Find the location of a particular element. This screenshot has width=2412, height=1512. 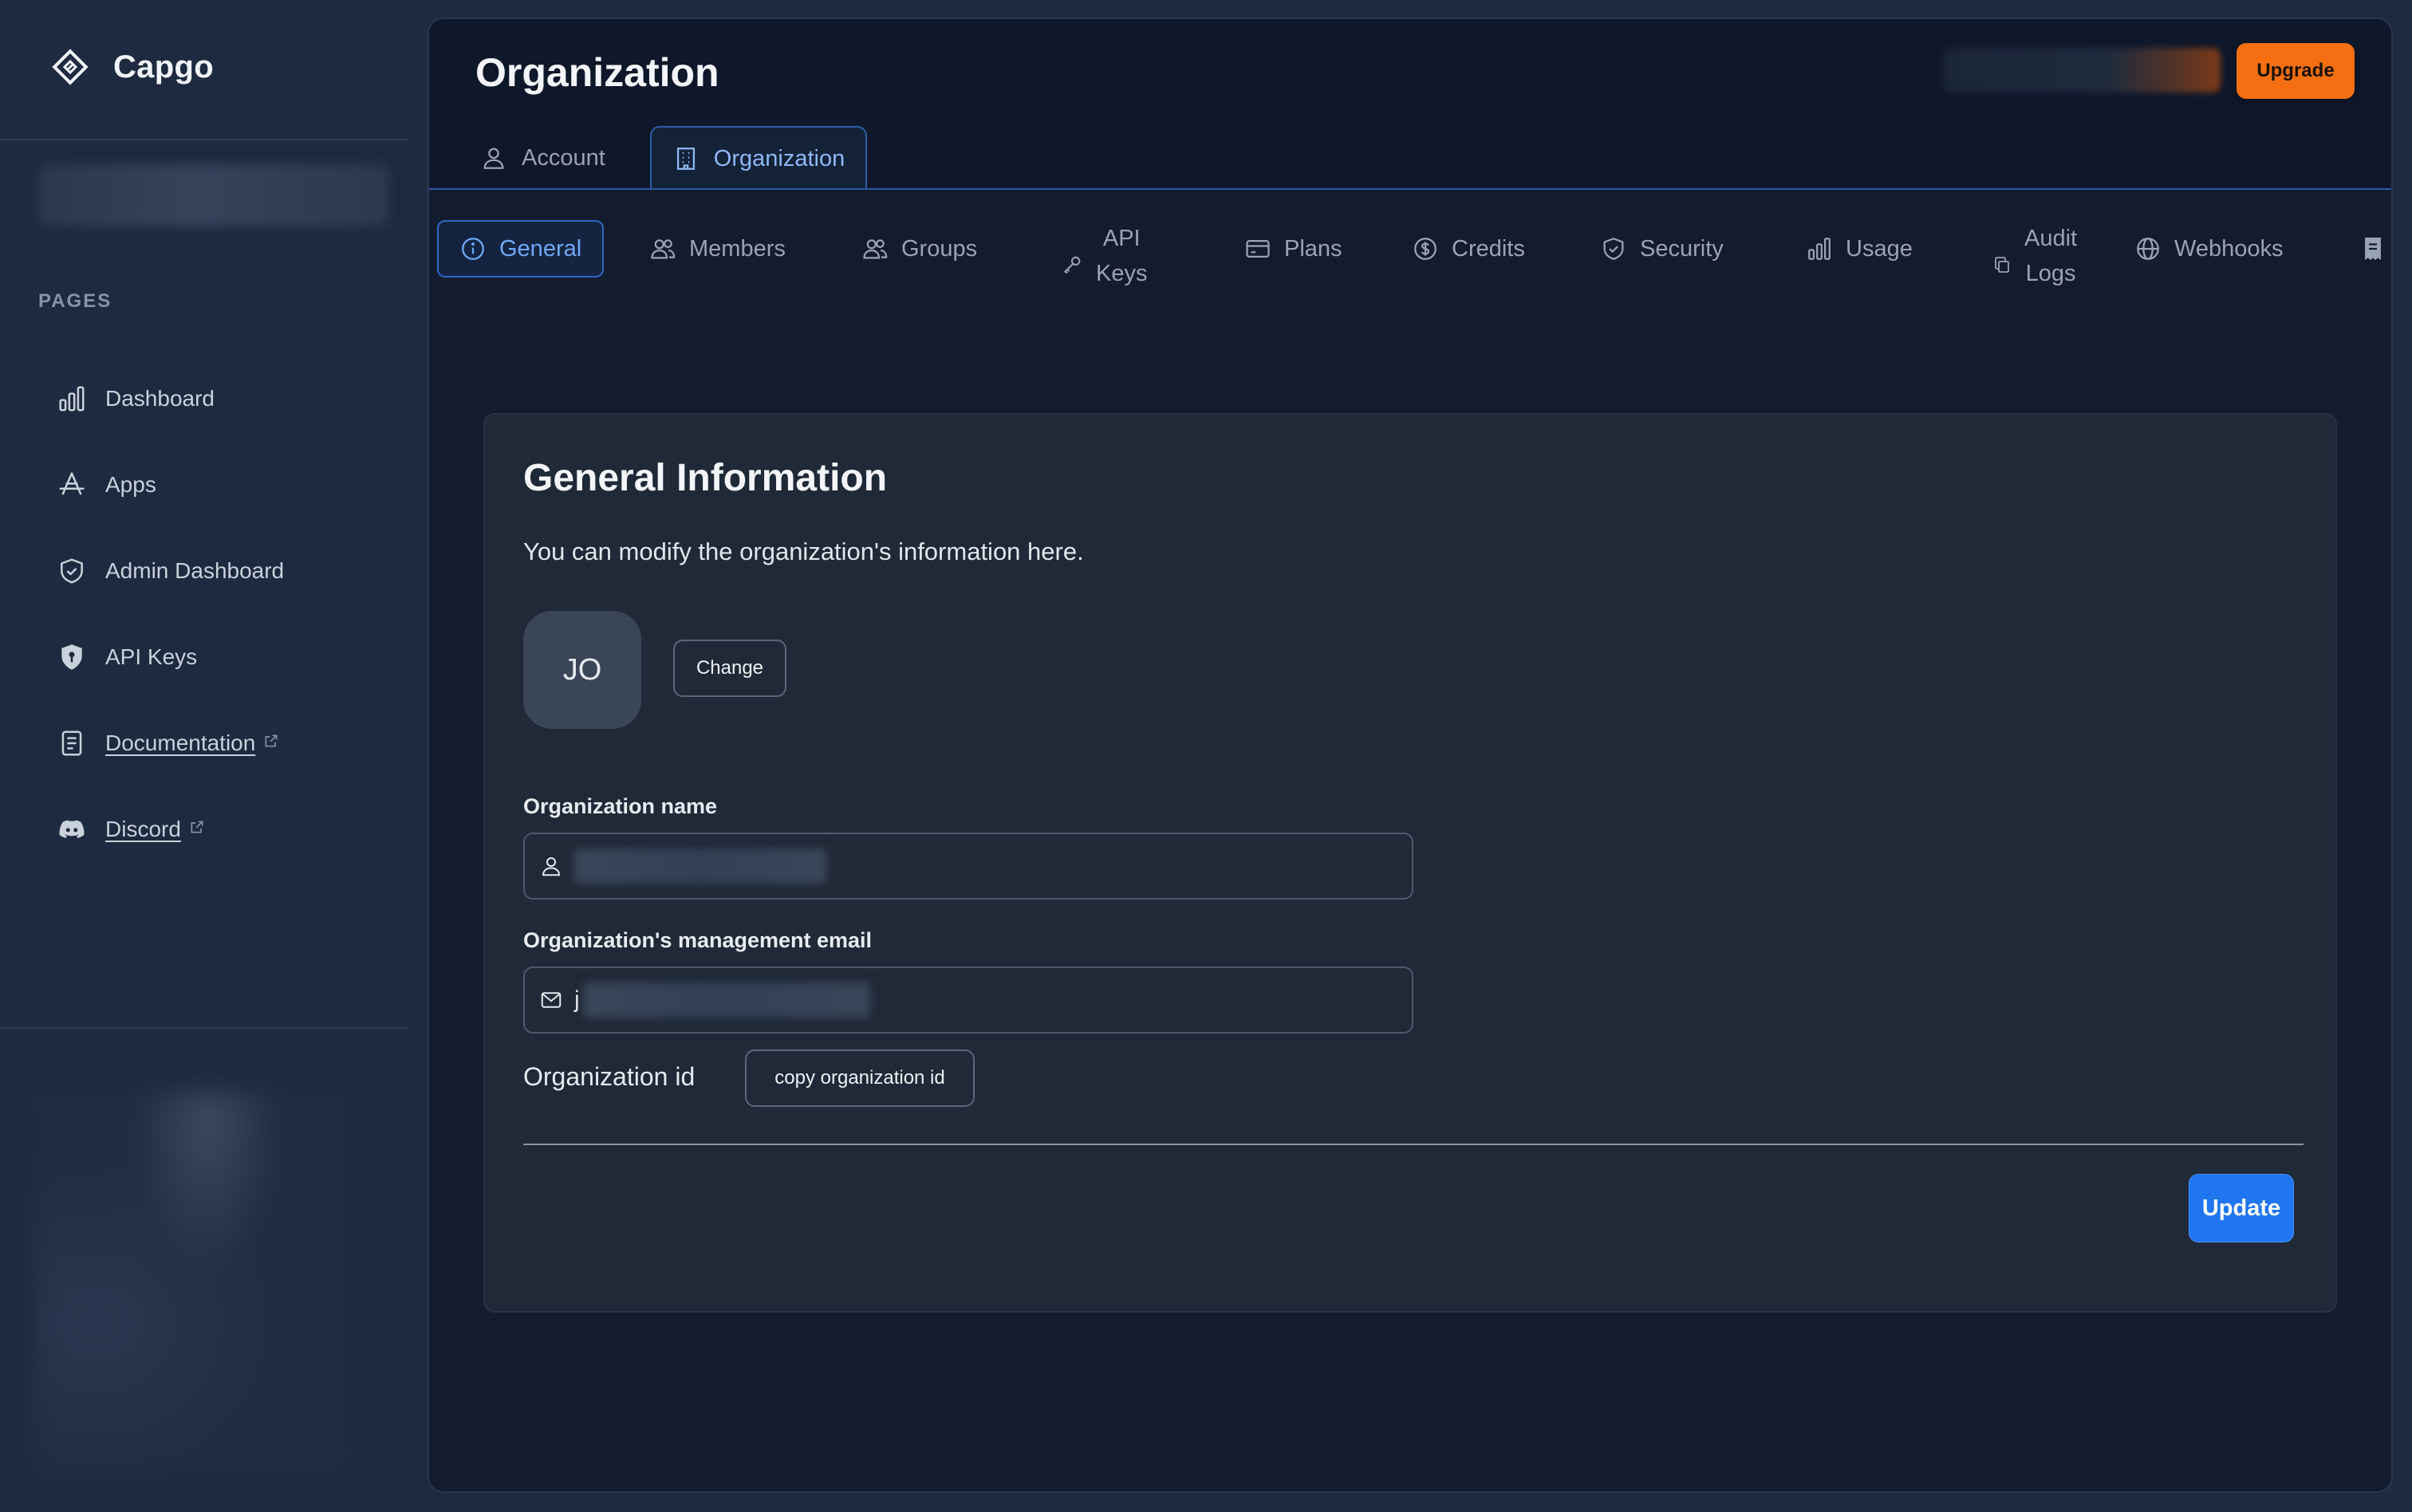

app-store-icon is located at coordinates (72, 485).